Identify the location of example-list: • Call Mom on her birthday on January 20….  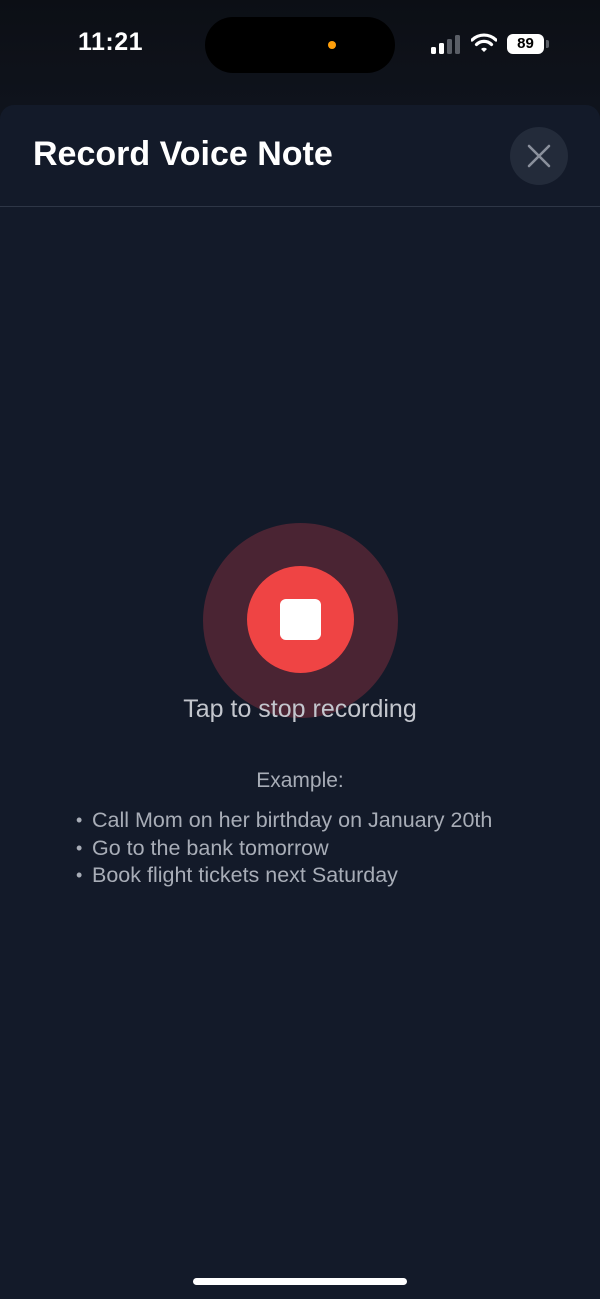
(284, 848).